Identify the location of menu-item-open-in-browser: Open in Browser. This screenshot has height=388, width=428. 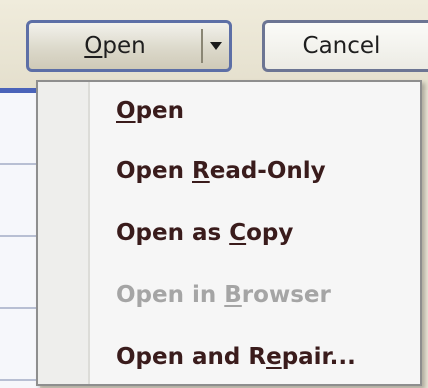
(223, 295).